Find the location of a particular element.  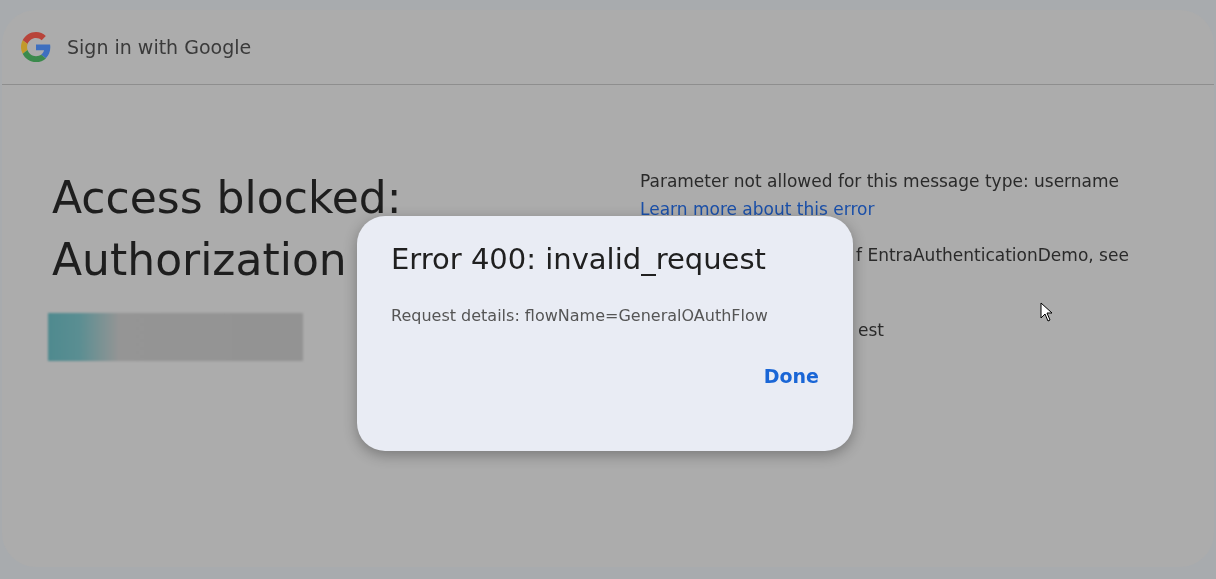

page-heading: Access blocked: is located at coordinates (227, 198).